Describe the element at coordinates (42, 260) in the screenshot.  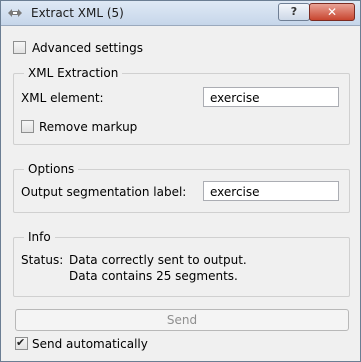
I see `status-label: Status:` at that location.